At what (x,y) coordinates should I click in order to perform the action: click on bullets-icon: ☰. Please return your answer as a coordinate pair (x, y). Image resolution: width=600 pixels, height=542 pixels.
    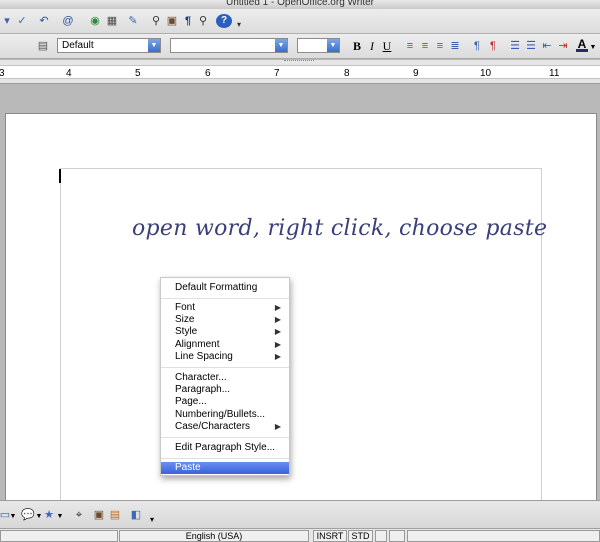
    Looking at the image, I should click on (531, 46).